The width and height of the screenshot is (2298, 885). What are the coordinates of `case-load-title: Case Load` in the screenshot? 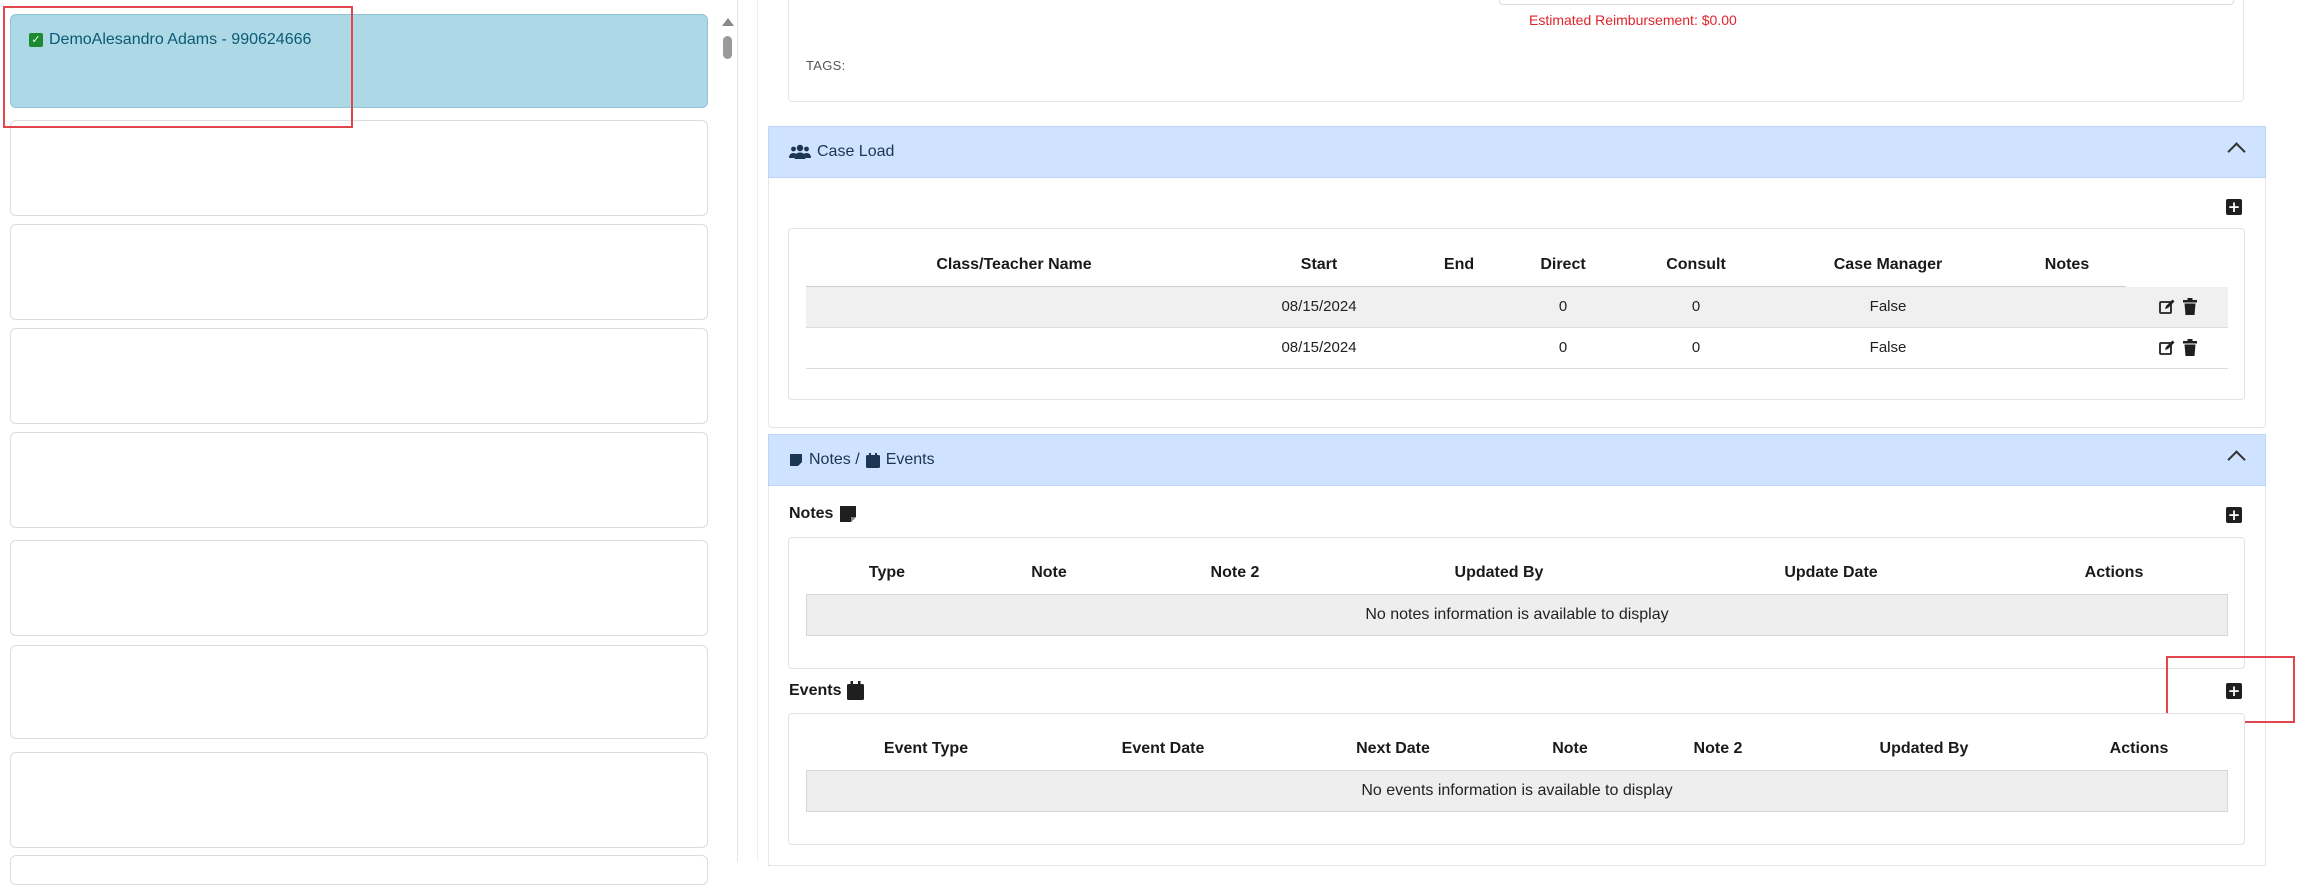 It's located at (856, 151).